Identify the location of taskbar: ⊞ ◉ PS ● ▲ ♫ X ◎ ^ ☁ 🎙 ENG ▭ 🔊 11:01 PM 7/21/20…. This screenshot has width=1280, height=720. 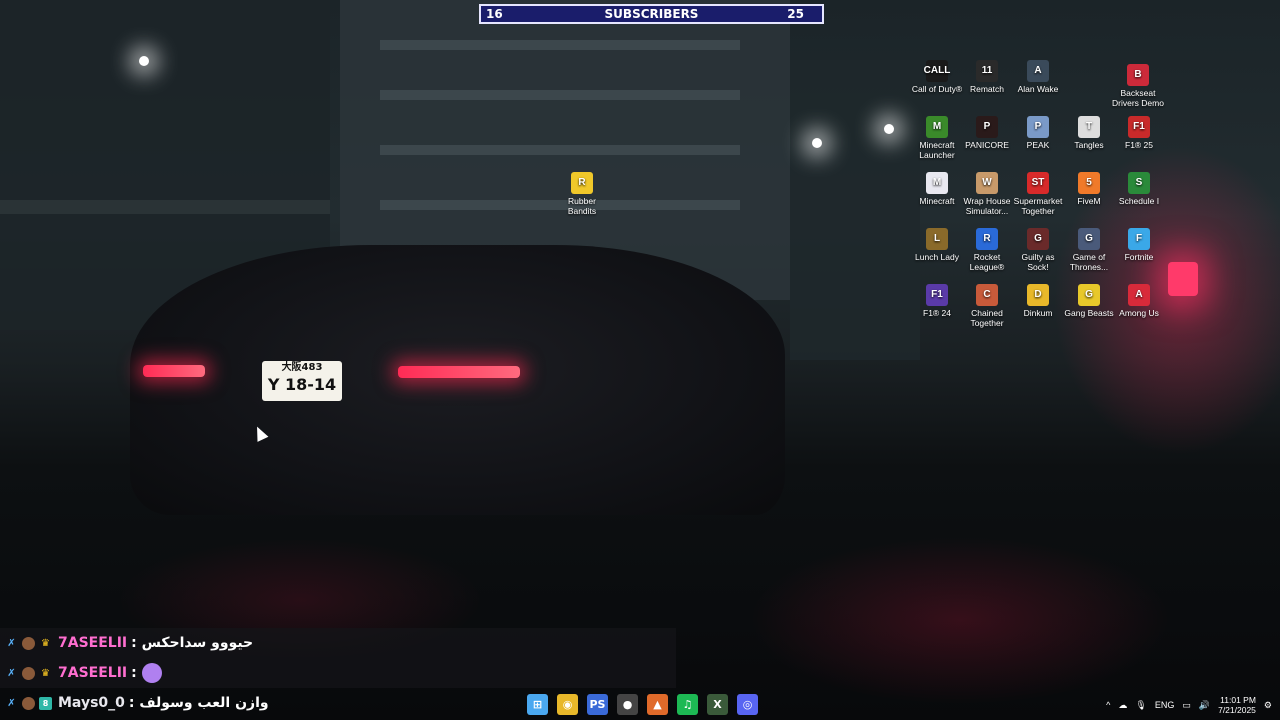
(640, 705).